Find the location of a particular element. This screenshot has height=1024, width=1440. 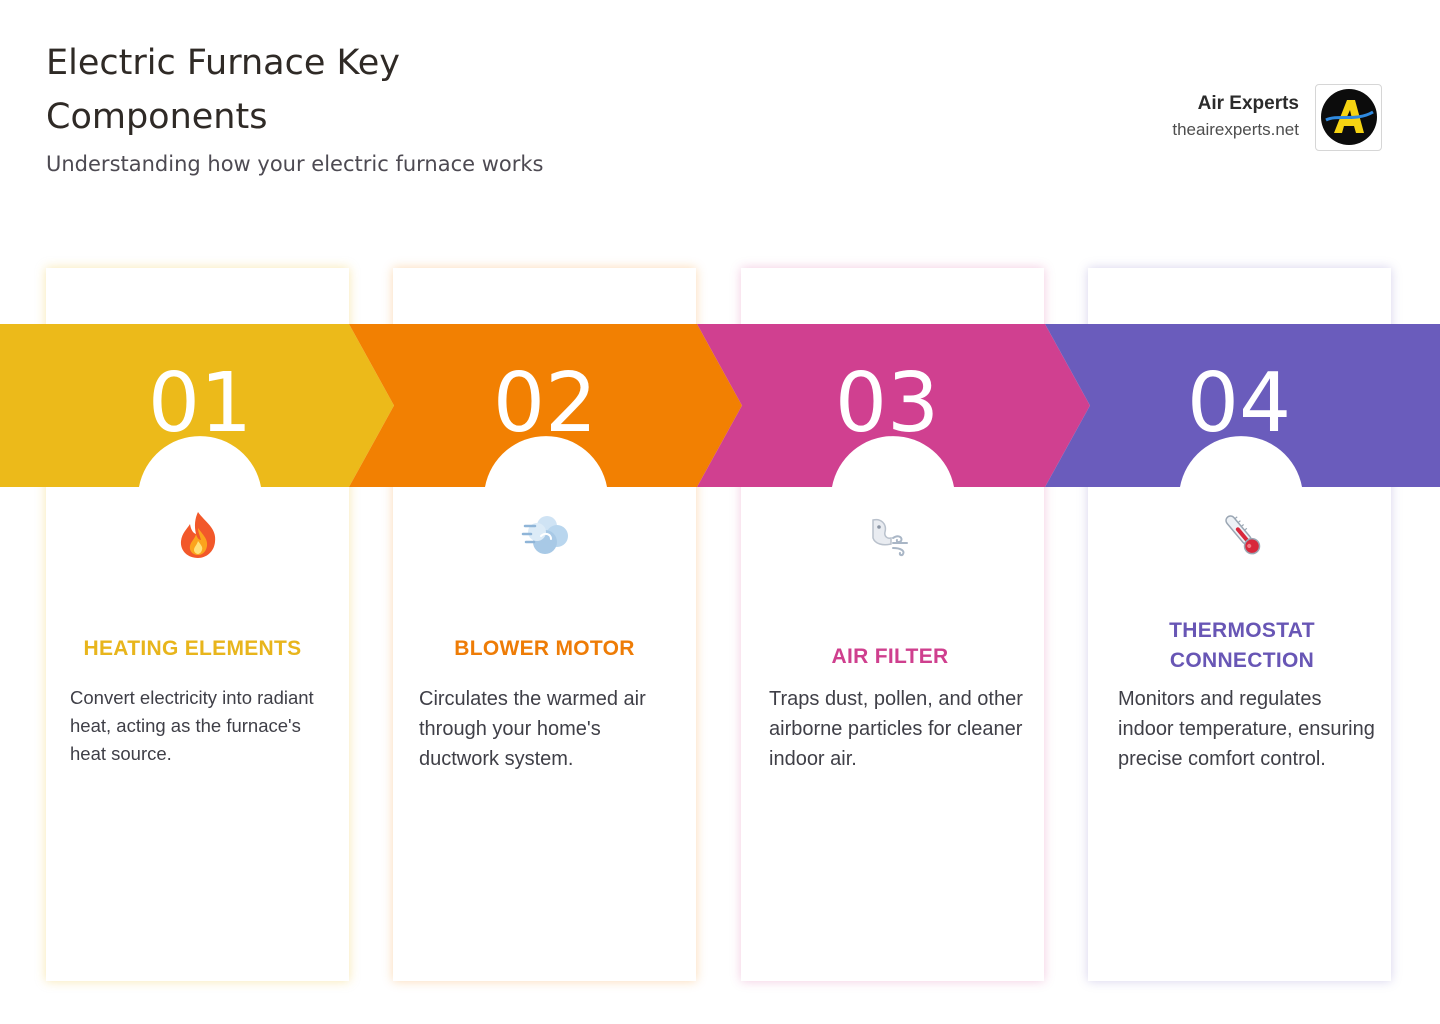

logo-graphic is located at coordinates (1348, 117).